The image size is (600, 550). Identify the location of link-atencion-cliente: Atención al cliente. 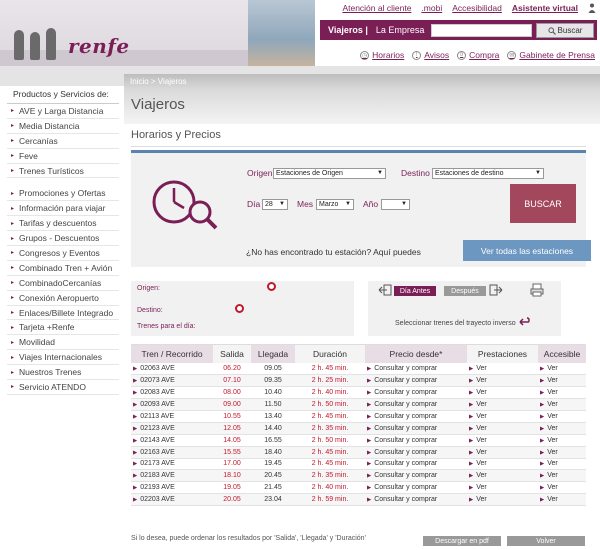
(376, 8).